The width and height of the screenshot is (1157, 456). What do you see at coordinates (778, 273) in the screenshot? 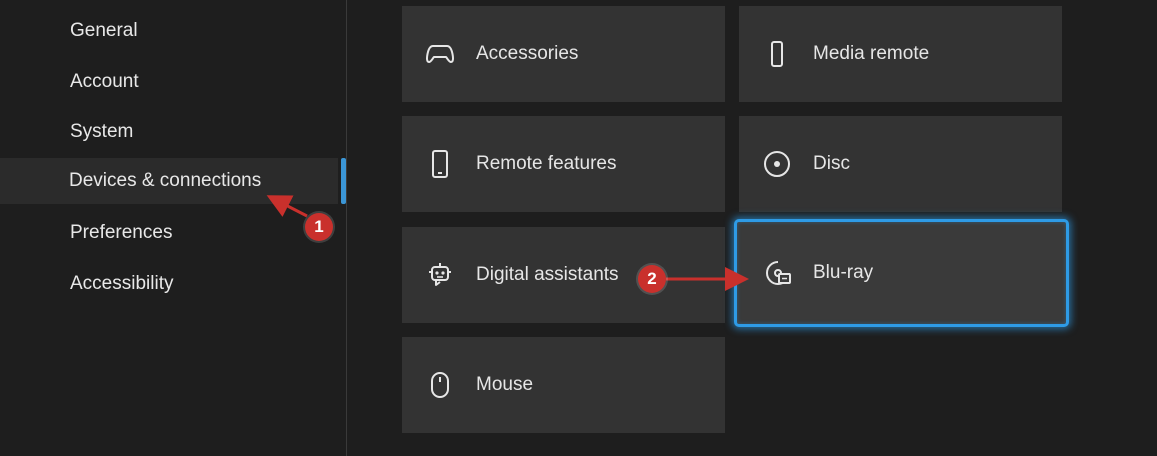
I see `bluray-icon` at bounding box center [778, 273].